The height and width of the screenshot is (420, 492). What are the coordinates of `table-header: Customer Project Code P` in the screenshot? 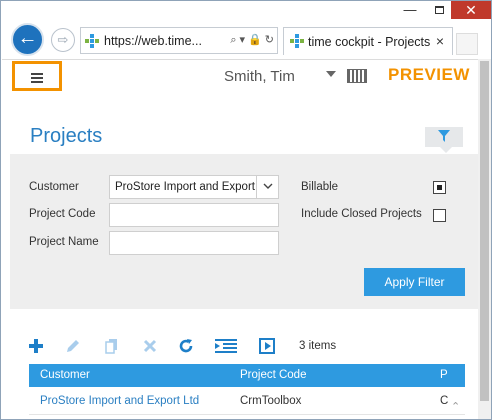 It's located at (247, 375).